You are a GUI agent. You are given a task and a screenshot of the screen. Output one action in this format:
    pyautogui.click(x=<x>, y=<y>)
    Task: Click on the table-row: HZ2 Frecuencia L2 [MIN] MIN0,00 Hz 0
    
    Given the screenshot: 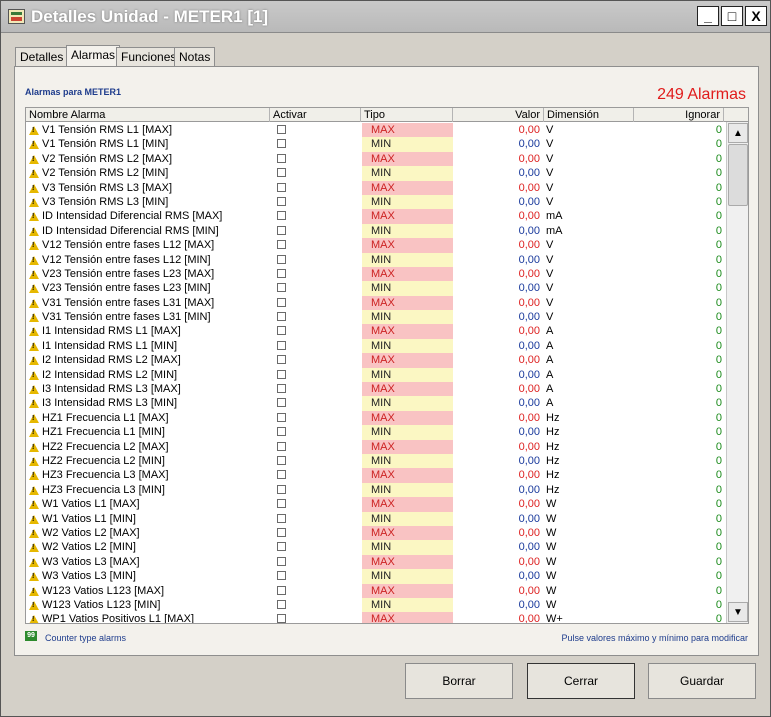 What is the action you would take?
    pyautogui.click(x=376, y=461)
    